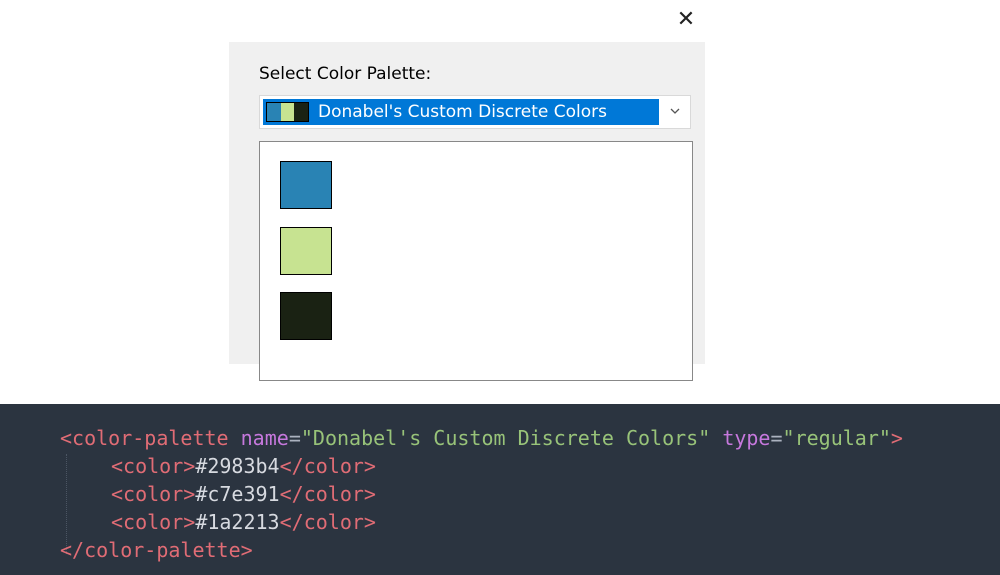  I want to click on palette-dropdown: Donabel's Custom Discrete Colors, so click(475, 112).